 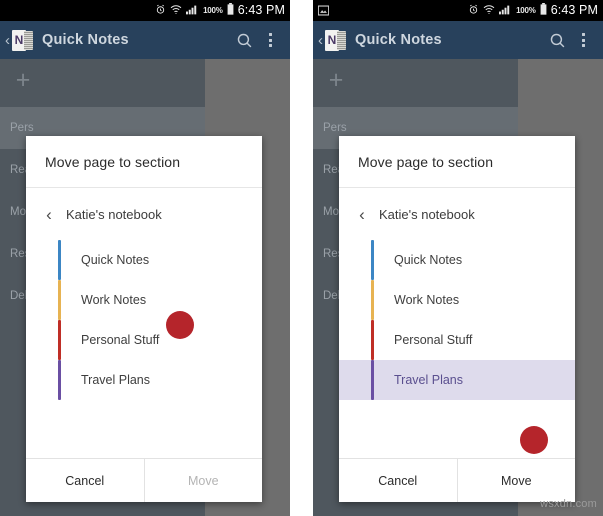 What do you see at coordinates (568, 504) in the screenshot?
I see `watermark: wsxdn.com` at bounding box center [568, 504].